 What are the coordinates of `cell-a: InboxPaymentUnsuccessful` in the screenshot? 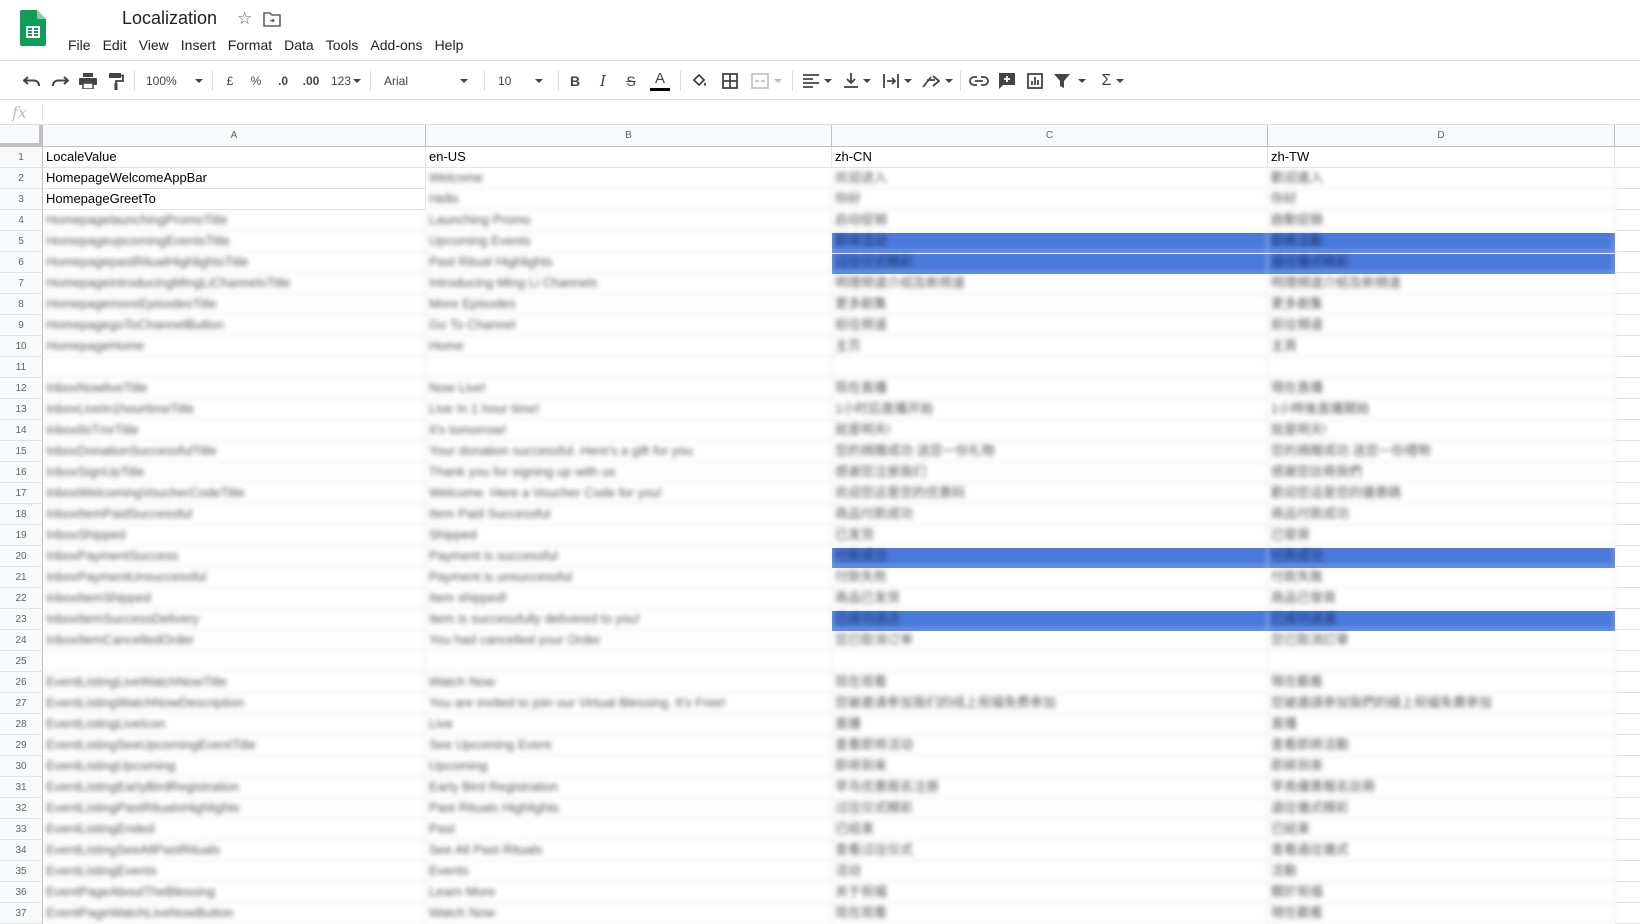 It's located at (234, 577).